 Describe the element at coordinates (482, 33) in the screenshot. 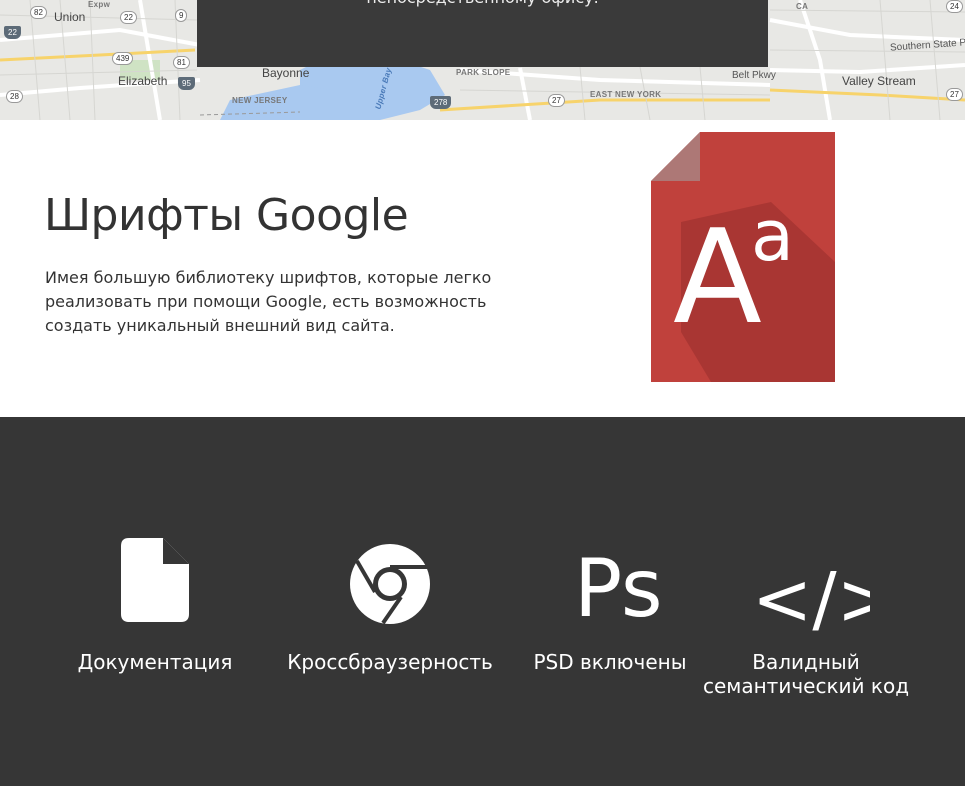

I see `contact-overlay: непосредственному офису.` at that location.